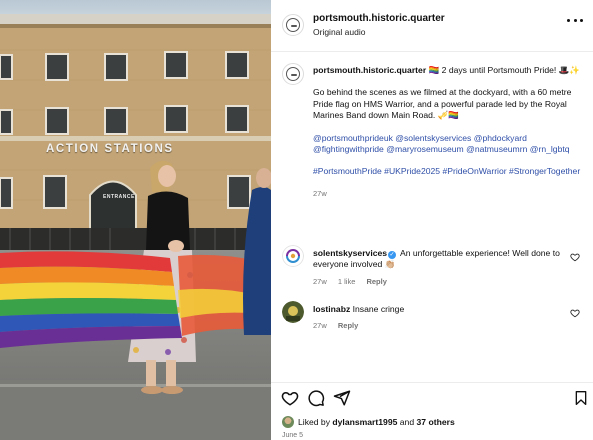 The width and height of the screenshot is (593, 440). Describe the element at coordinates (379, 18) in the screenshot. I see `post-author-username: portsmouth.historic.quarter` at that location.